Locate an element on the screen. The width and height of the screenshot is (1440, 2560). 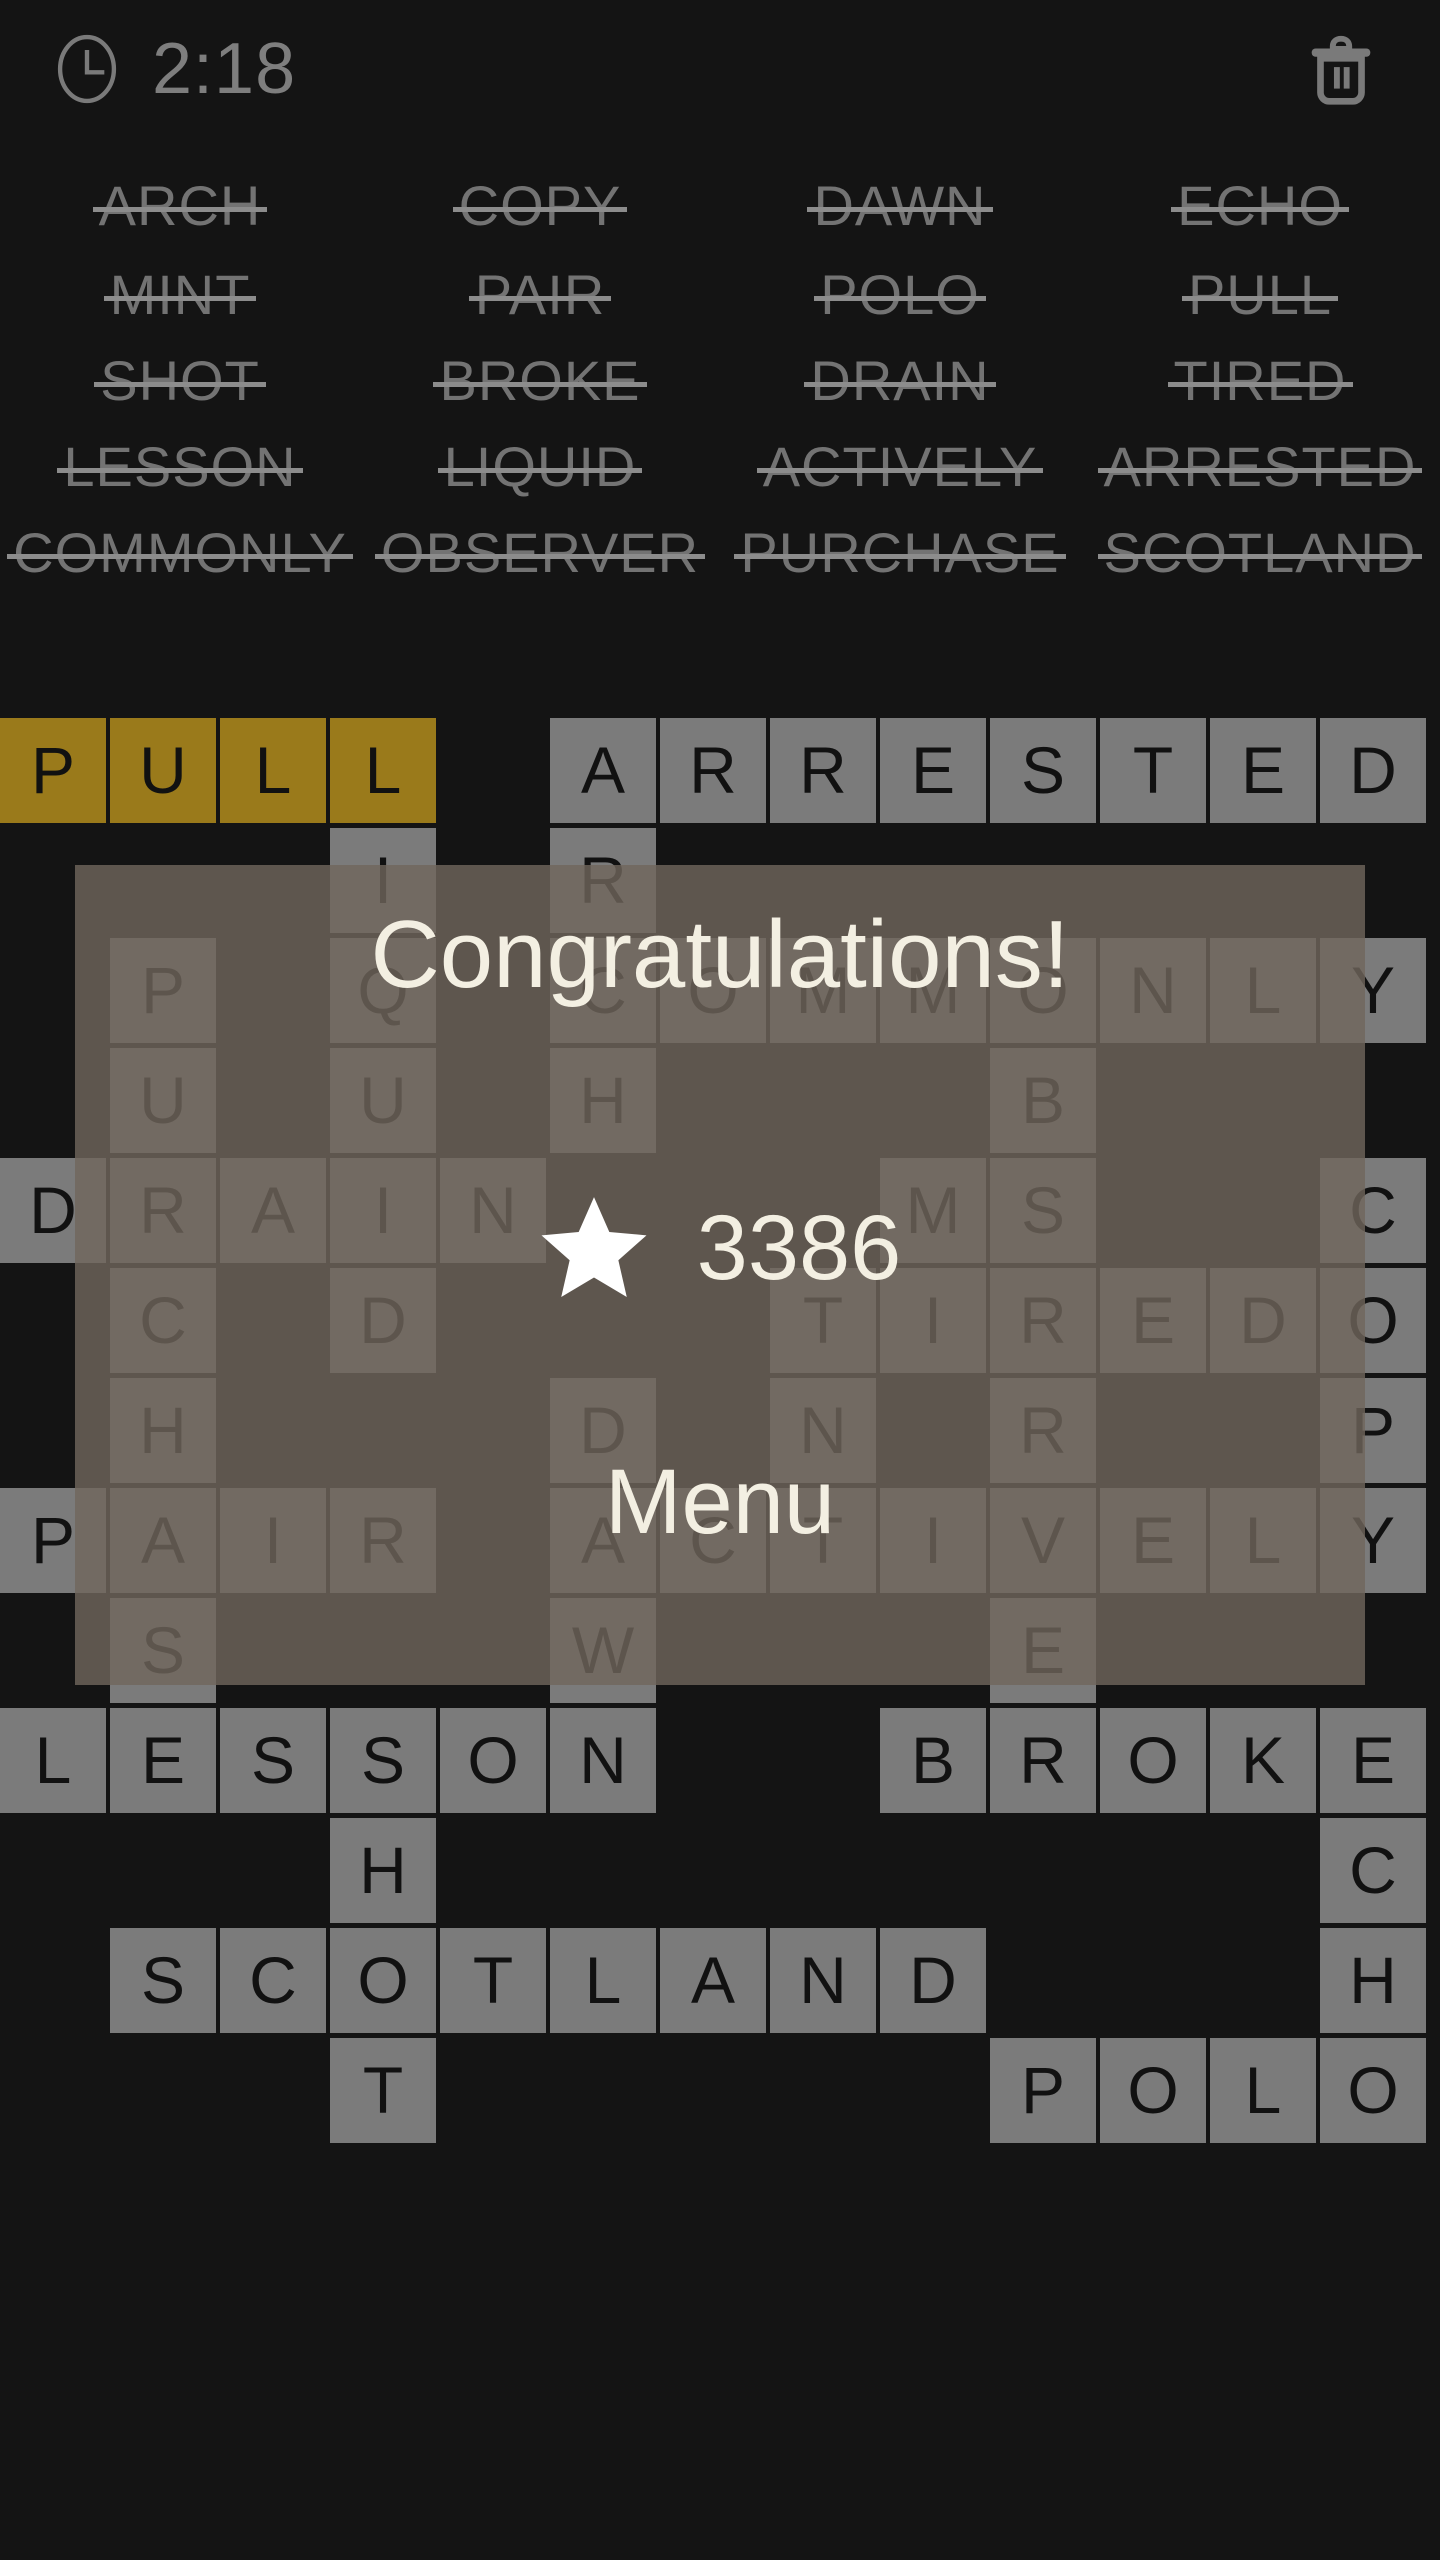
congratulations-title: Congratulations! is located at coordinates (720, 954).